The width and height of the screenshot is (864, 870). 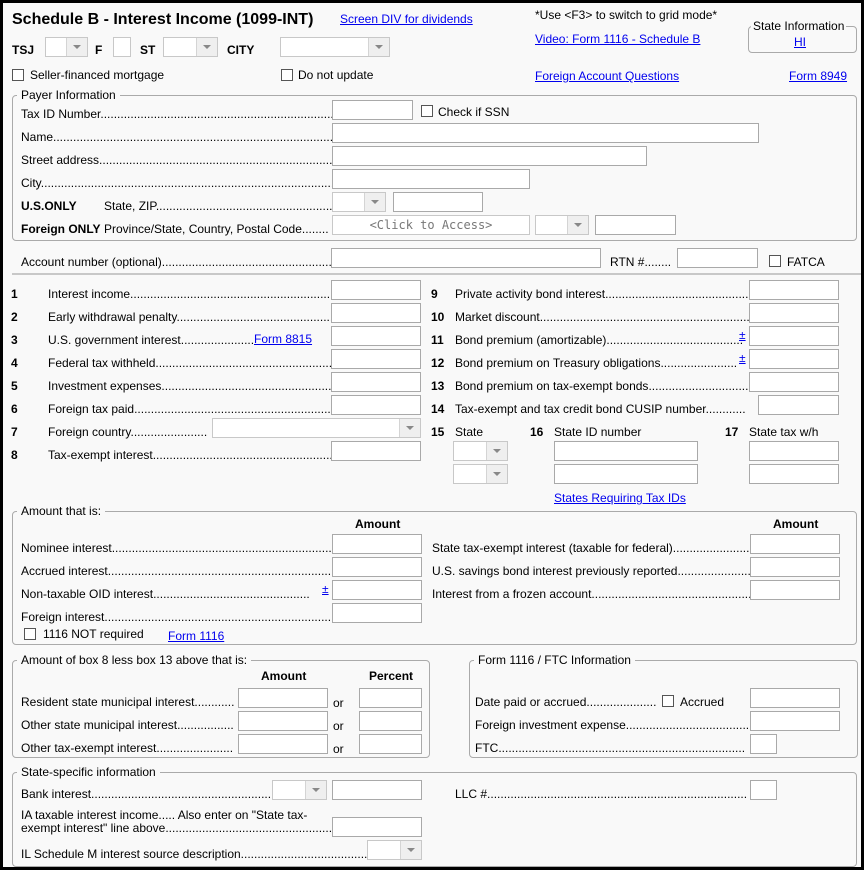 What do you see at coordinates (795, 567) in the screenshot?
I see `savings-bond-interest-input` at bounding box center [795, 567].